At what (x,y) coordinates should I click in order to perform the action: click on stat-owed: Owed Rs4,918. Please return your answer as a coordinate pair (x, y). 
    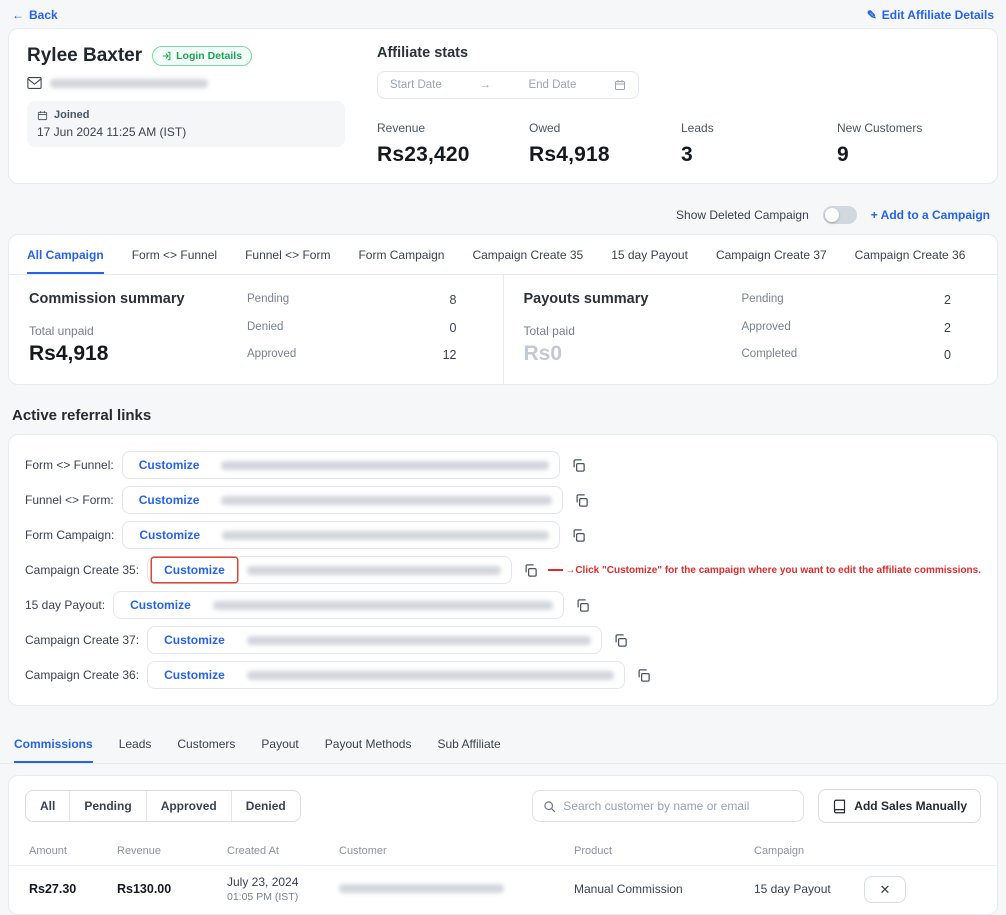
    Looking at the image, I should click on (569, 143).